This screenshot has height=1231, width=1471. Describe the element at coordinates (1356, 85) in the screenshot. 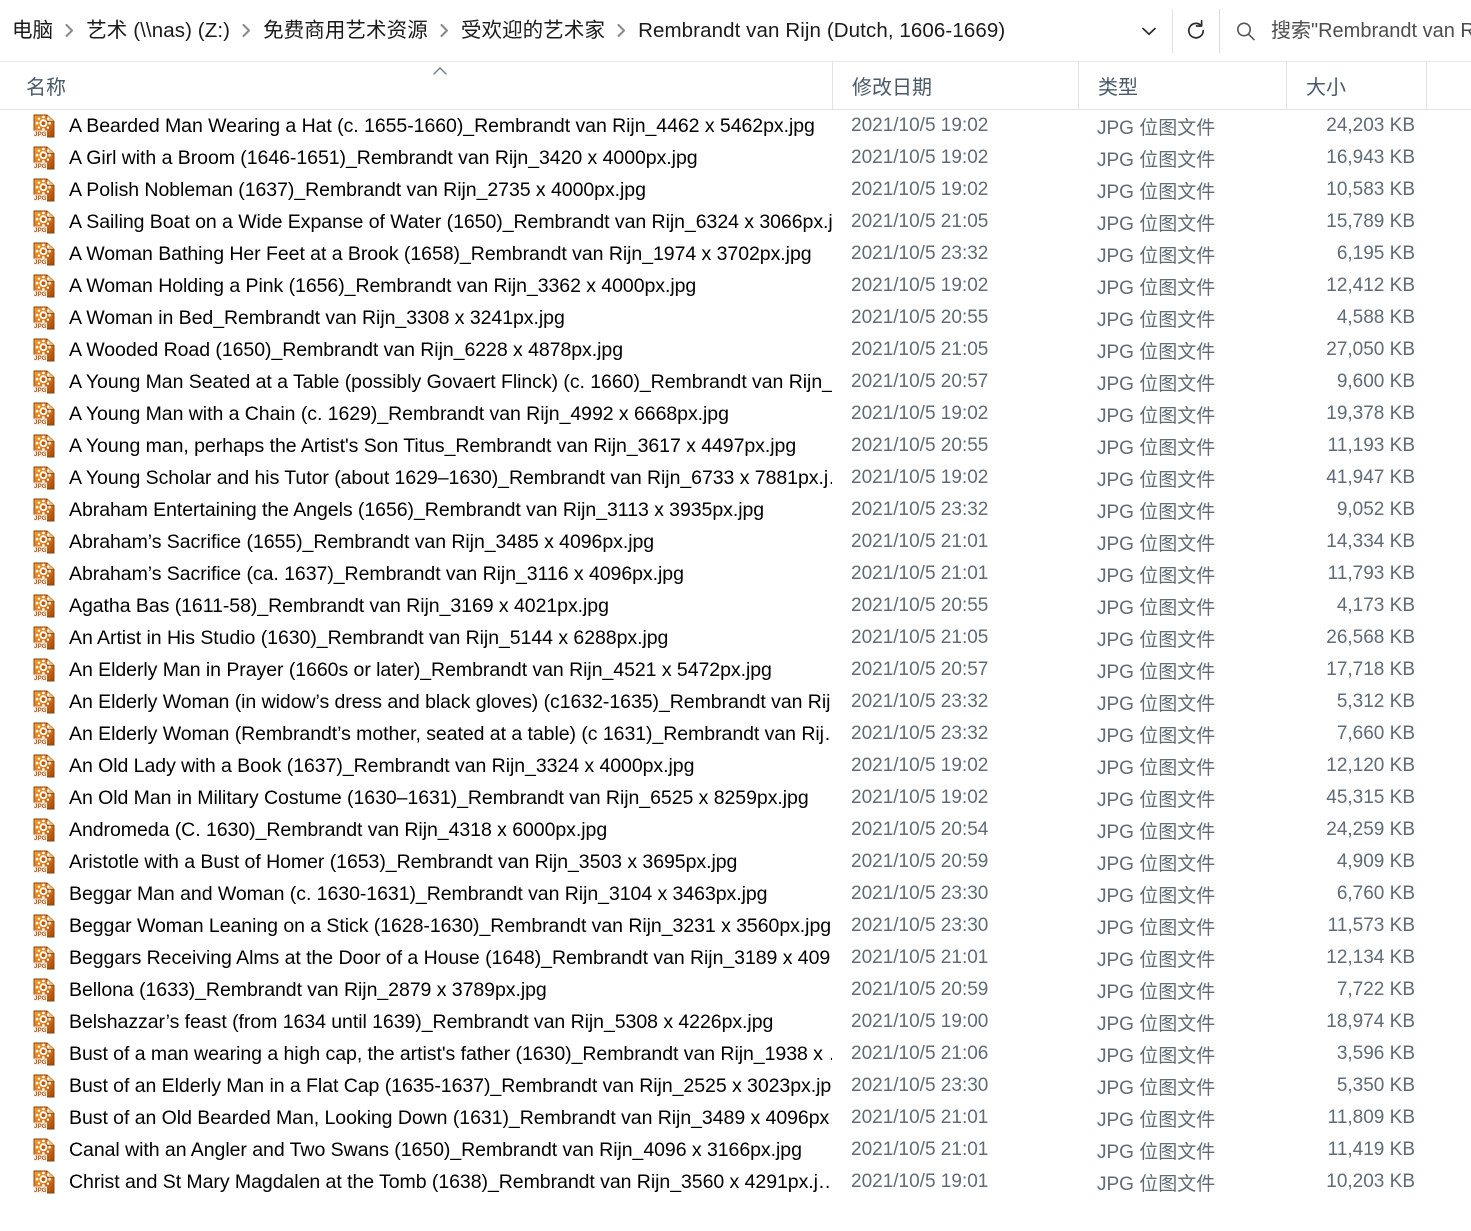

I see `column-header-size: 大小` at that location.